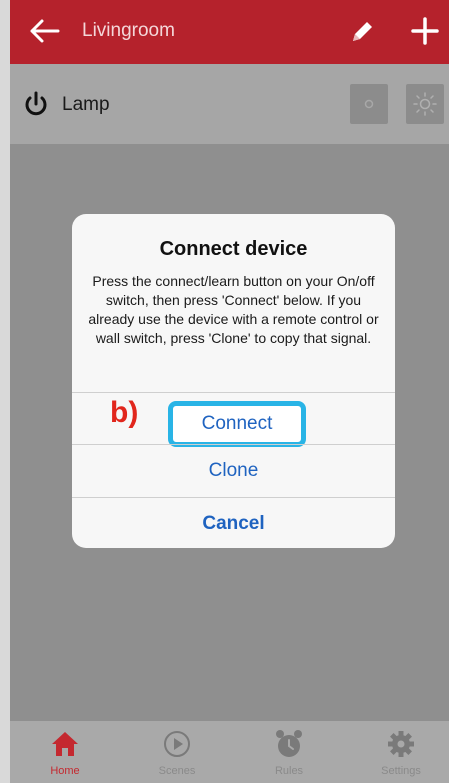 This screenshot has height=783, width=449. I want to click on top-bar: Livingroom, so click(229, 32).